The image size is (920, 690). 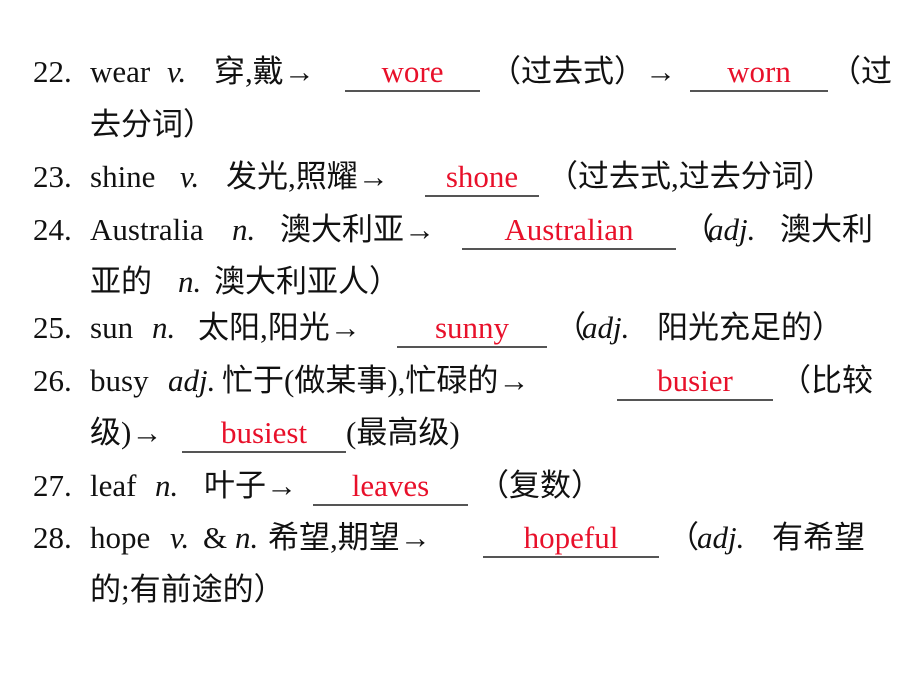 I want to click on answer-blank: sunny, so click(x=472, y=328).